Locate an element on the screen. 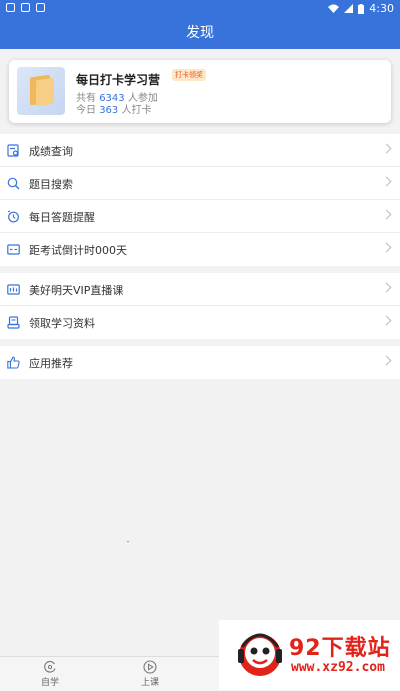 This screenshot has width=400, height=691. menu-item-label: 应用推荐 is located at coordinates (51, 363).